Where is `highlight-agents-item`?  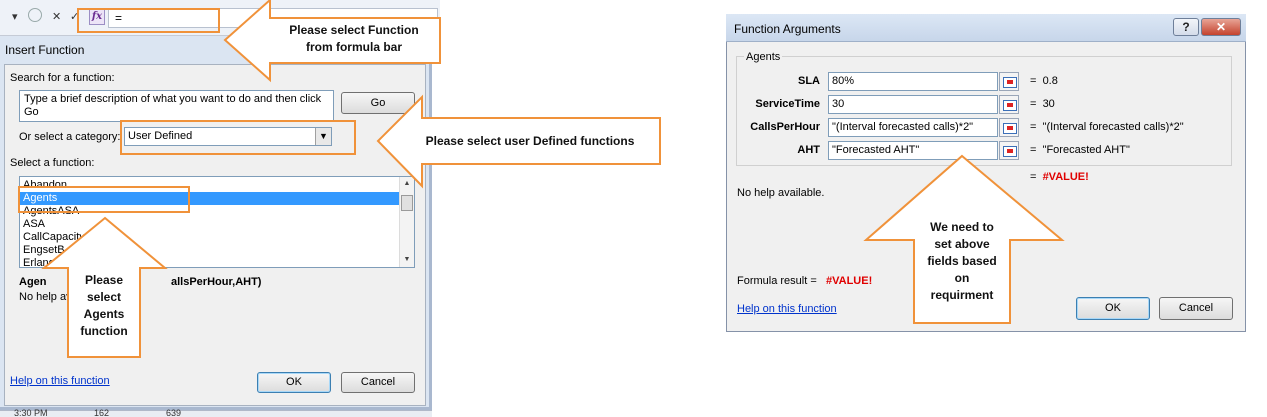 highlight-agents-item is located at coordinates (104, 199).